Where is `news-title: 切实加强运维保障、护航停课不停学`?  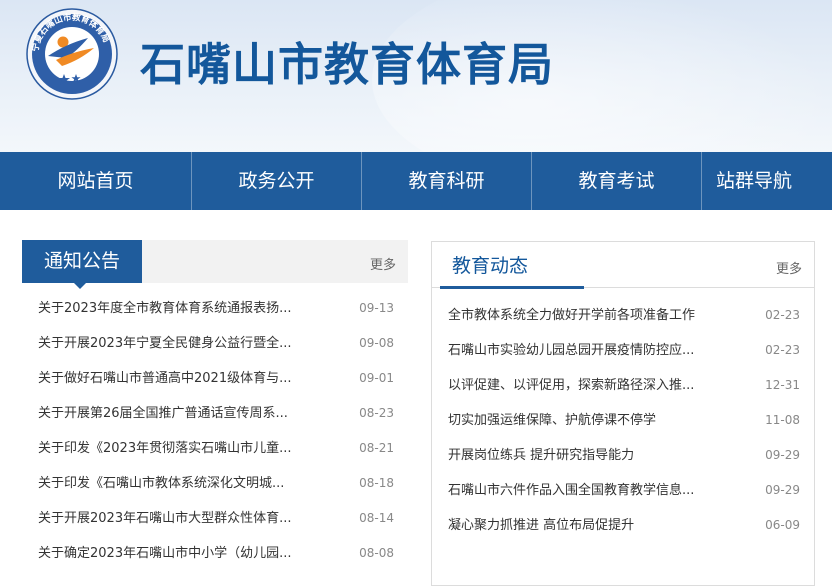
news-title: 切实加强运维保障、护航停课不停学 is located at coordinates (552, 420).